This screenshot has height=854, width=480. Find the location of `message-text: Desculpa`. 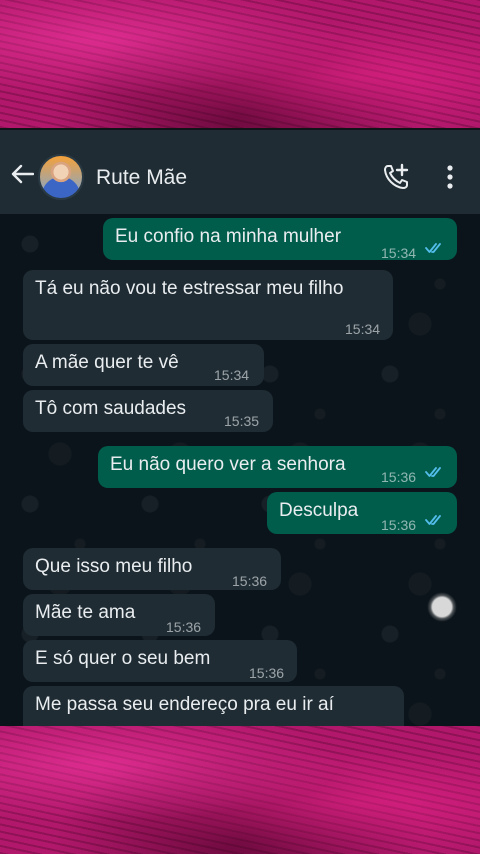

message-text: Desculpa is located at coordinates (319, 510).